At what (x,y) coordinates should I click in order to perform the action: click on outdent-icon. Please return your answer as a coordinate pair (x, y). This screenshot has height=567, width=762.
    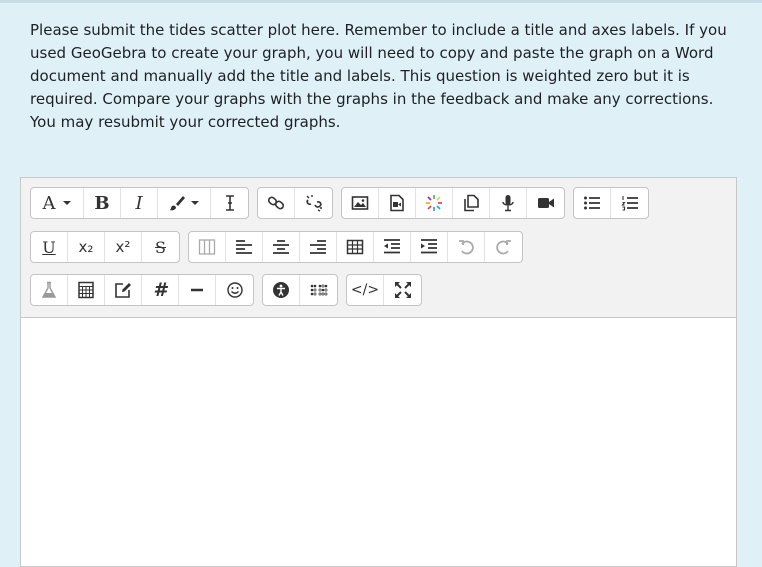
    Looking at the image, I should click on (392, 246).